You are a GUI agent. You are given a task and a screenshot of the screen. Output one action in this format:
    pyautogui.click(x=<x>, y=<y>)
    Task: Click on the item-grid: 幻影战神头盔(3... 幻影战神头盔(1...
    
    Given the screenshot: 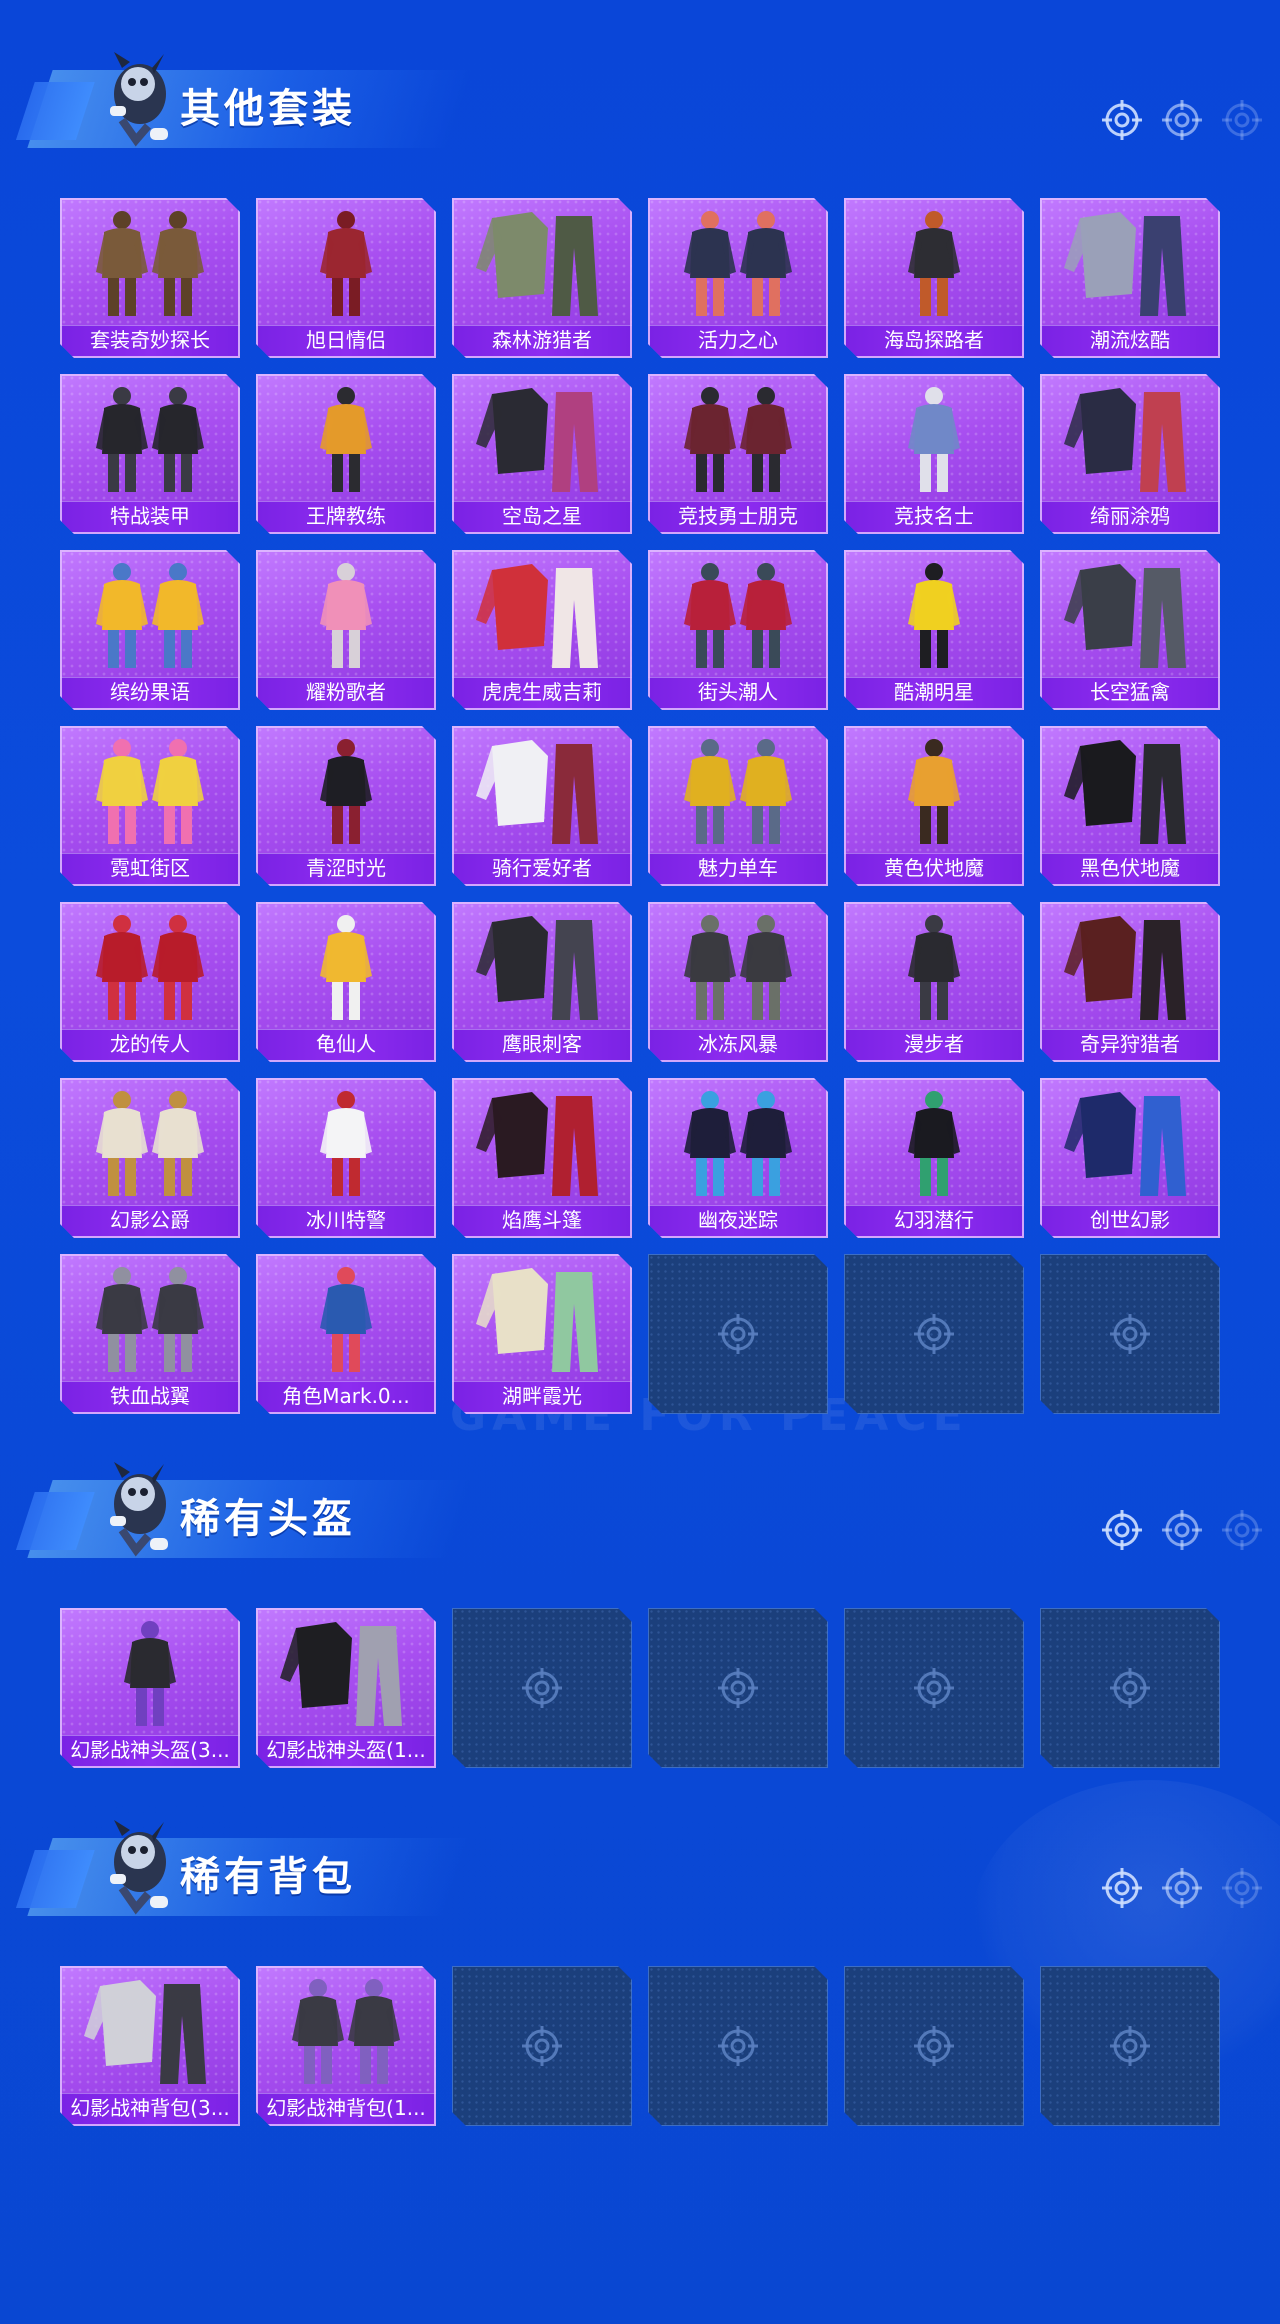 What is the action you would take?
    pyautogui.click(x=641, y=1688)
    